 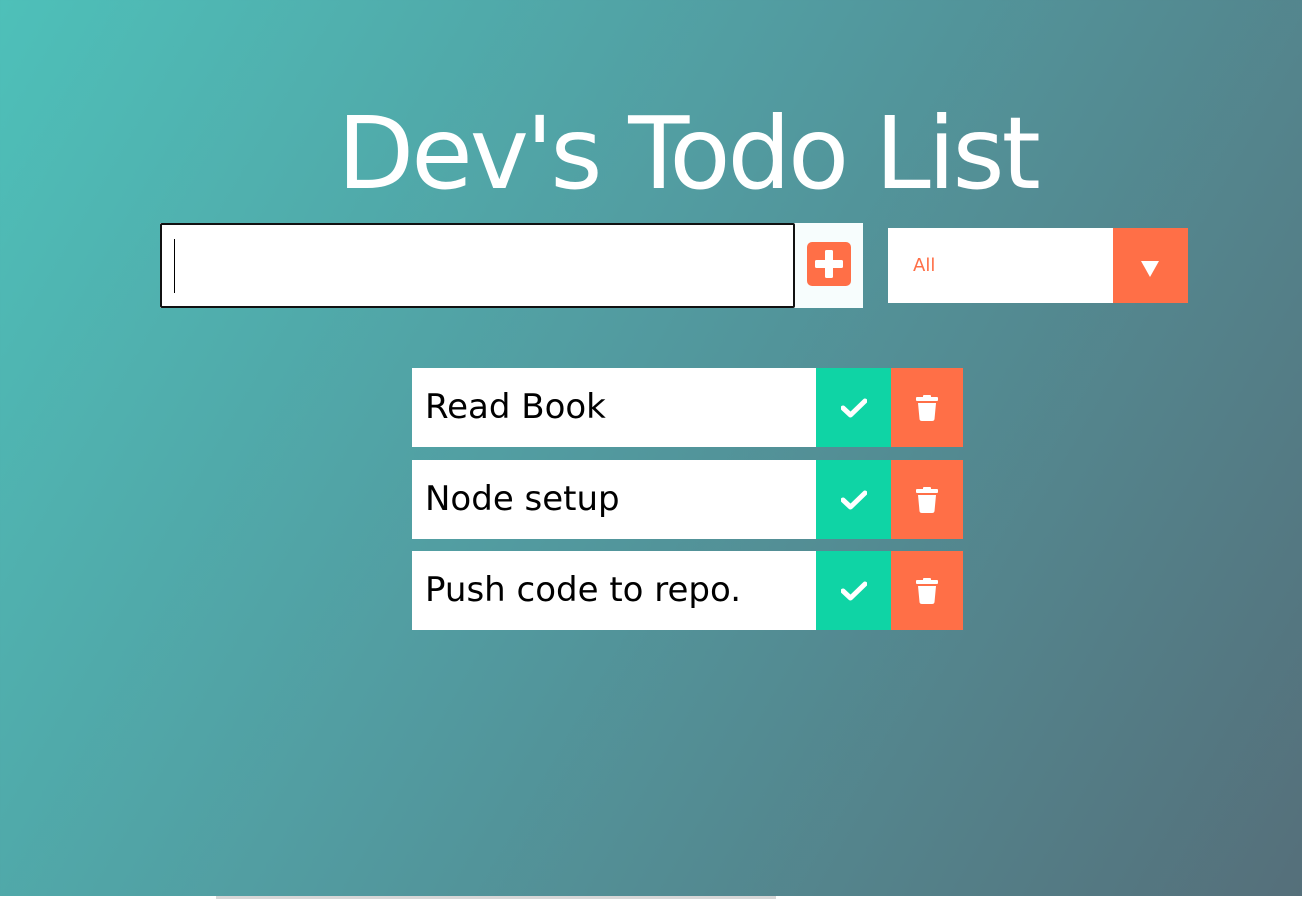 I want to click on filter-selected-value: All, so click(x=924, y=265).